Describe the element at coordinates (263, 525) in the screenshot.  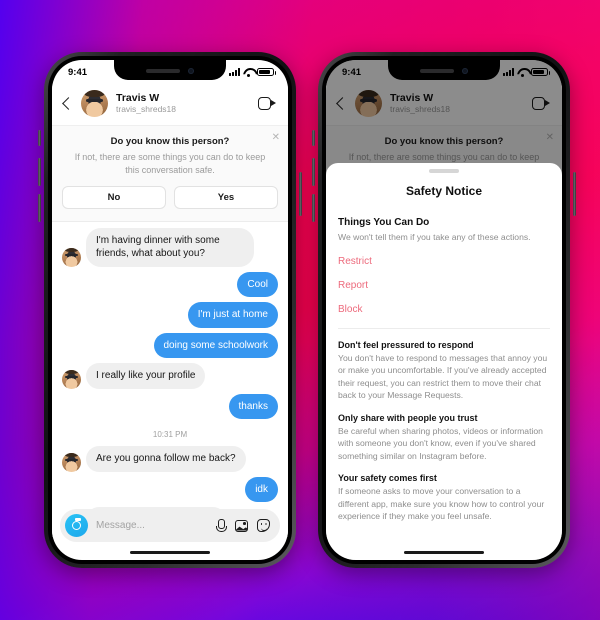
I see `sticker-icon` at that location.